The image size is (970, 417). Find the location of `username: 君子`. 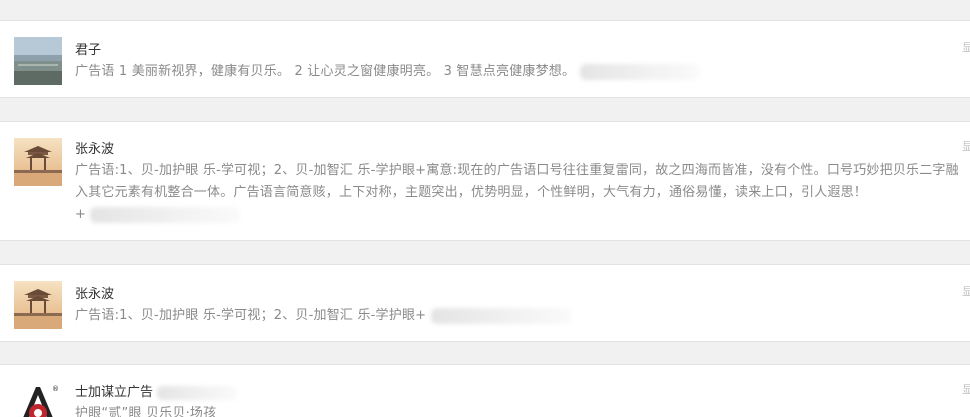

username: 君子 is located at coordinates (88, 48).